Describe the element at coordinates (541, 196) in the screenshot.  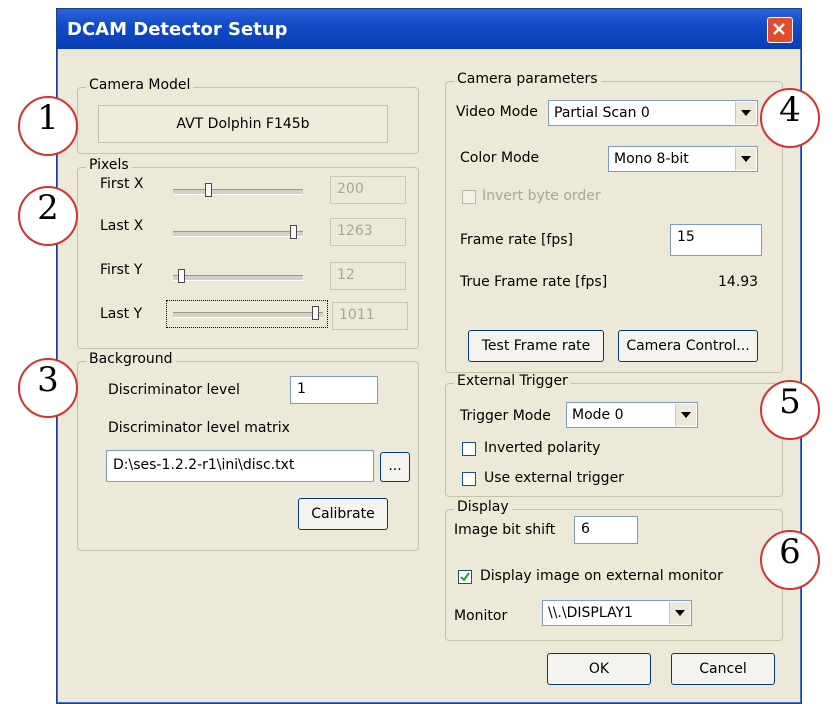
I see `invert-byte-label: Invert byte order` at that location.